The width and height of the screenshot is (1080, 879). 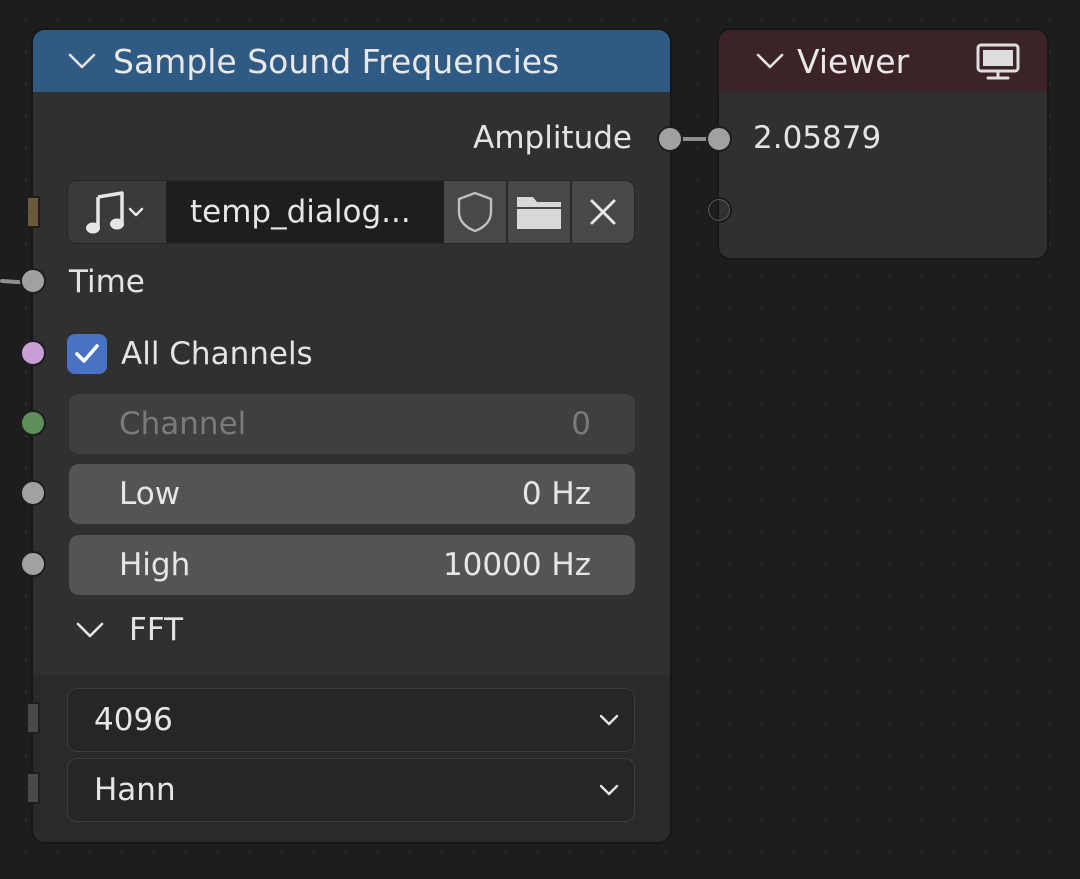 I want to click on fake-user-button, so click(x=475, y=212).